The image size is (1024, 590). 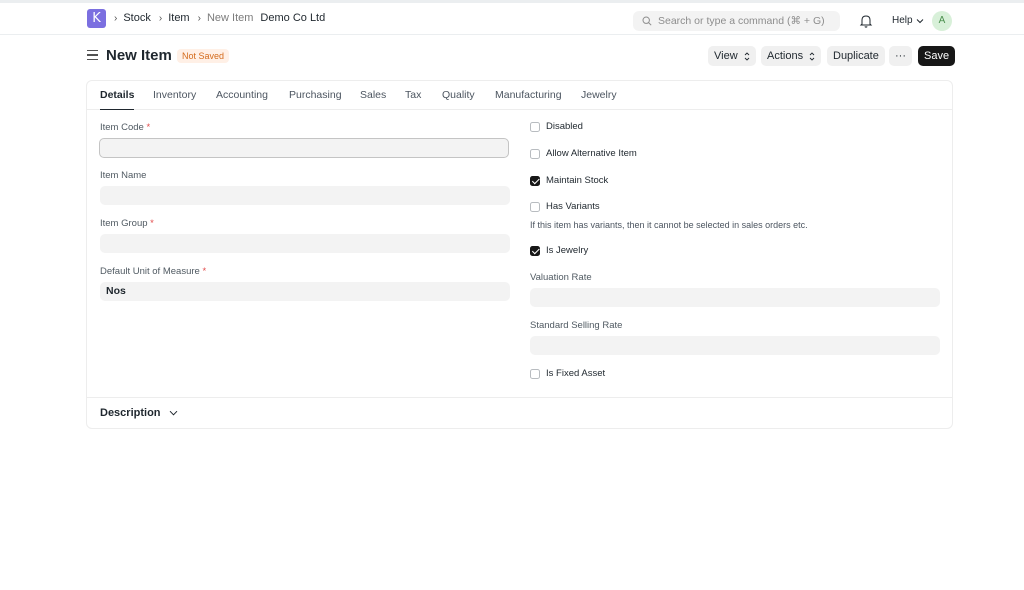 What do you see at coordinates (726, 56) in the screenshot?
I see `view-label: View` at bounding box center [726, 56].